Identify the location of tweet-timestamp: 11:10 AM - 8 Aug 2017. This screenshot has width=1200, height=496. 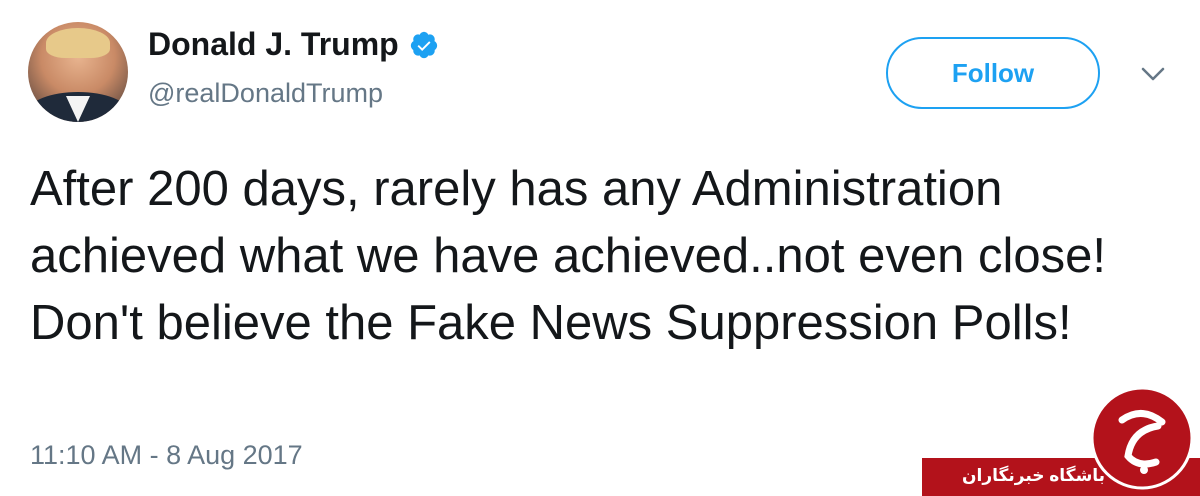
(166, 455).